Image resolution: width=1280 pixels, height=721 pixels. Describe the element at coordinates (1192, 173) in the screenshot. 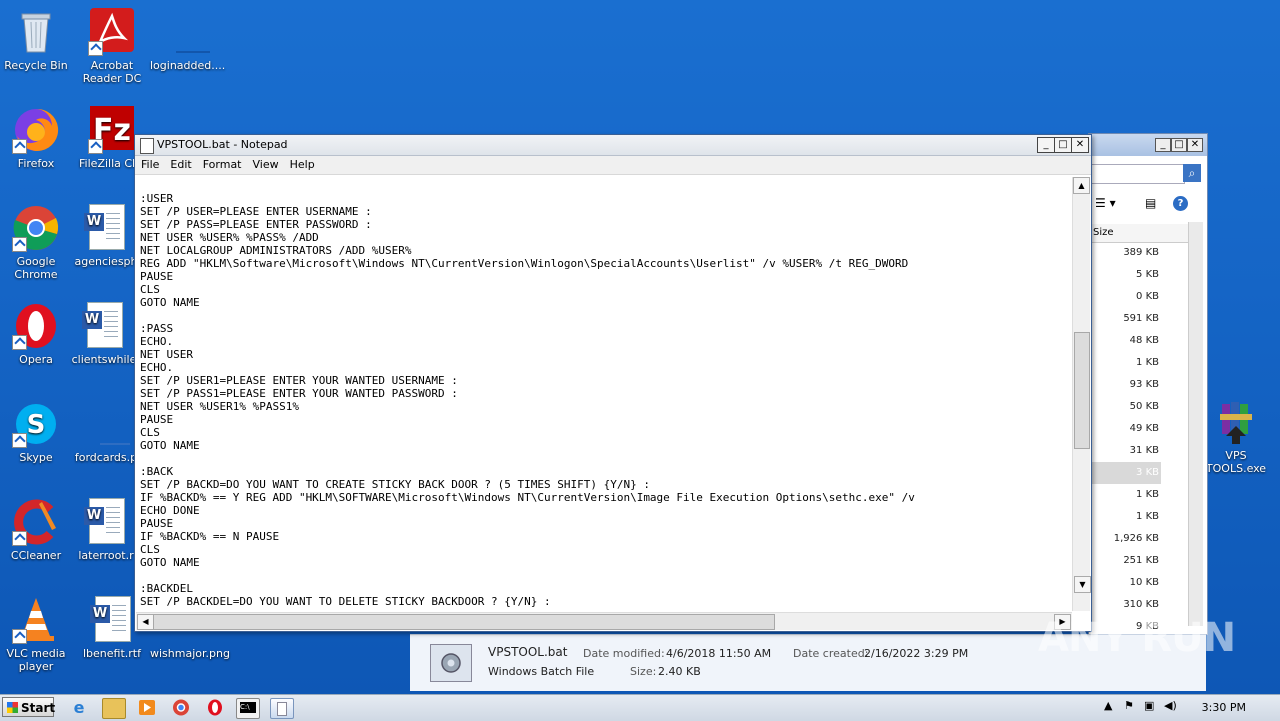

I see `search-icon: ⌕` at that location.